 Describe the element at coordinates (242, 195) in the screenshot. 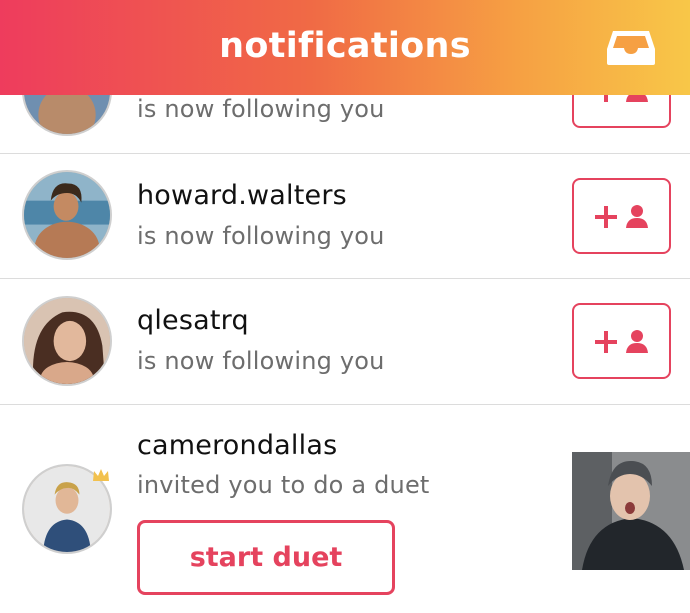

I see `username: howard.walters` at that location.